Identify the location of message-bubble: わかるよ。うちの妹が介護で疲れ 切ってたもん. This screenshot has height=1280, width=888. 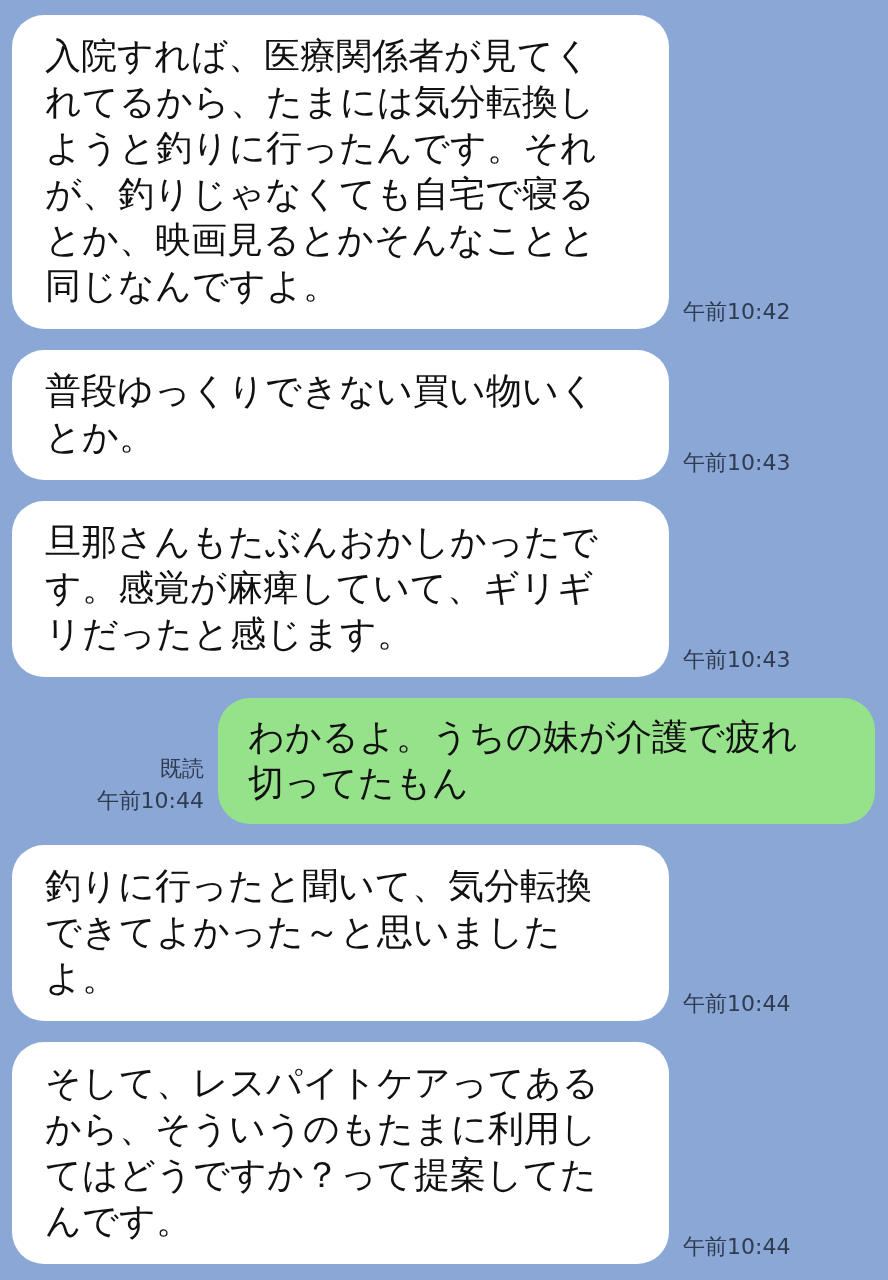
(546, 761).